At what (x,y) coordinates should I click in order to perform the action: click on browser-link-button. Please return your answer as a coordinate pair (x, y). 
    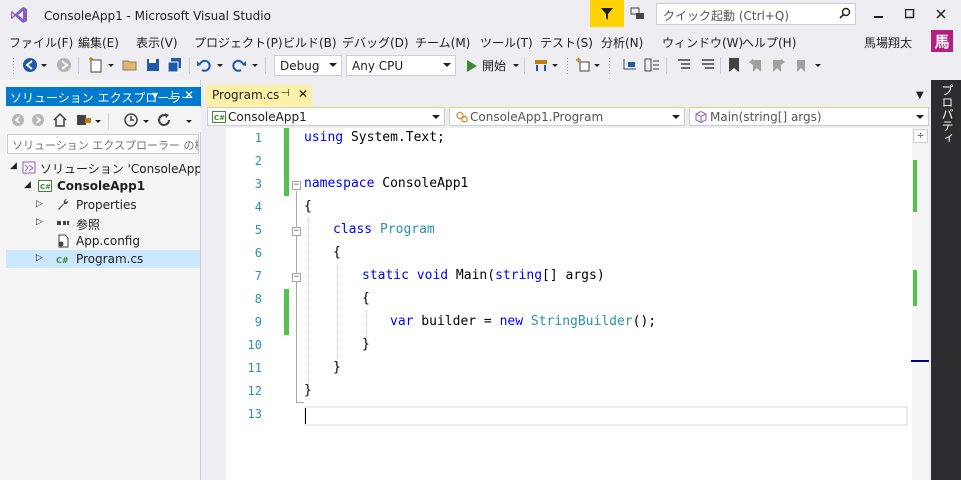
    Looking at the image, I should click on (541, 65).